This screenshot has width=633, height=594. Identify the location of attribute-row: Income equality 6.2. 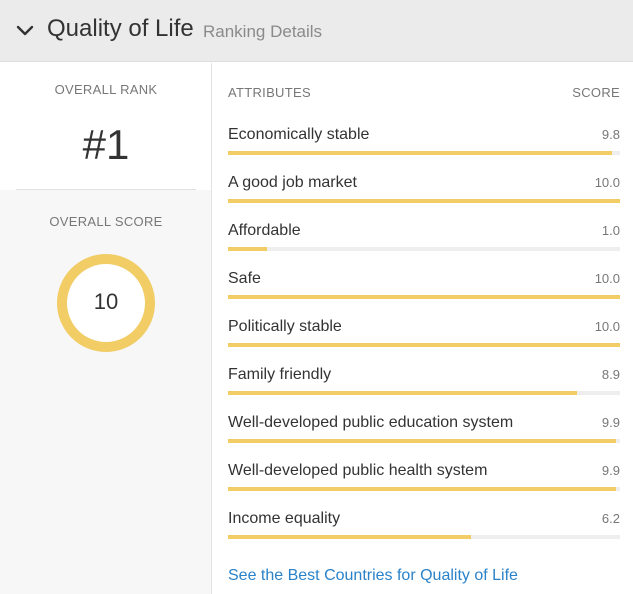
(424, 530).